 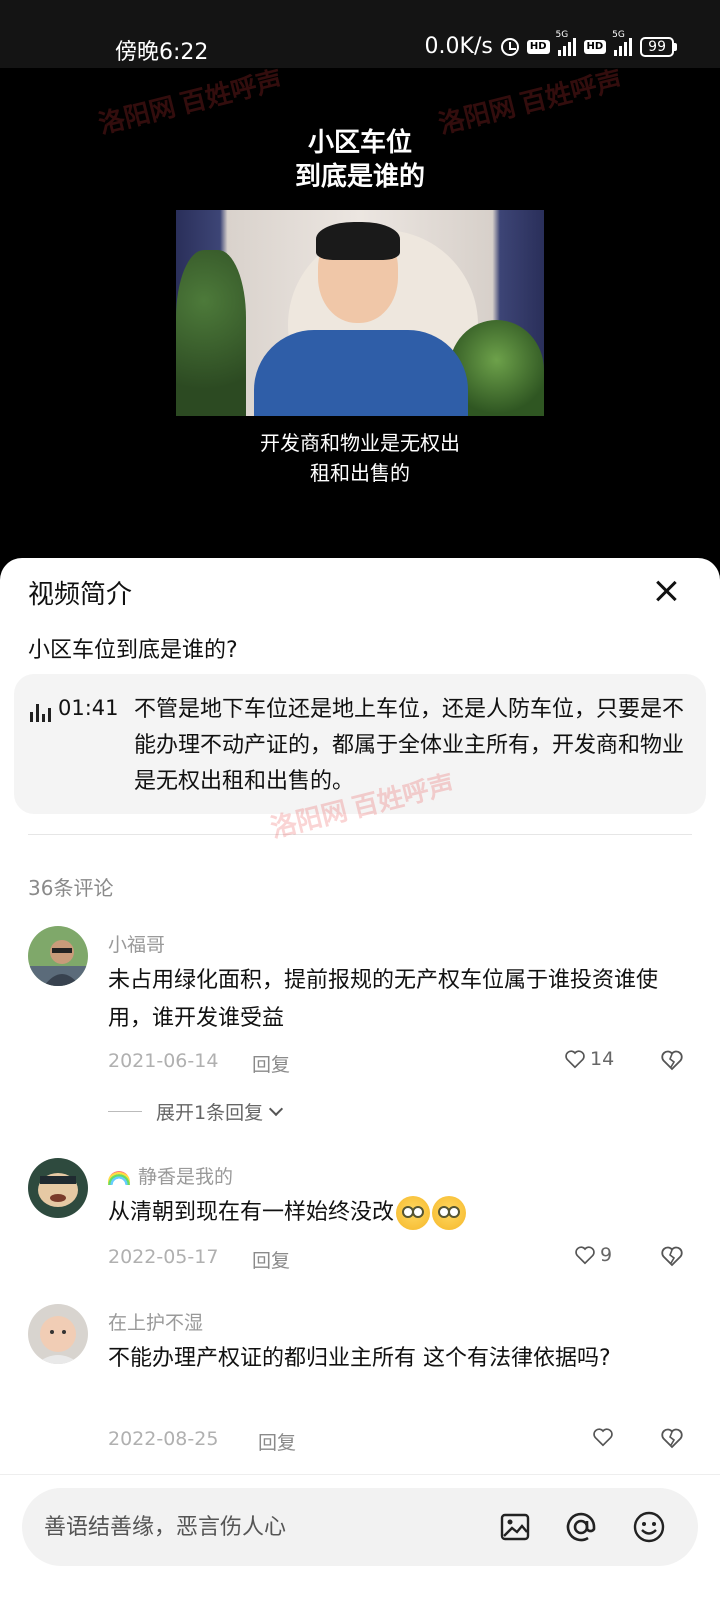 I want to click on comment-date: 2021-06-14, so click(x=163, y=1061).